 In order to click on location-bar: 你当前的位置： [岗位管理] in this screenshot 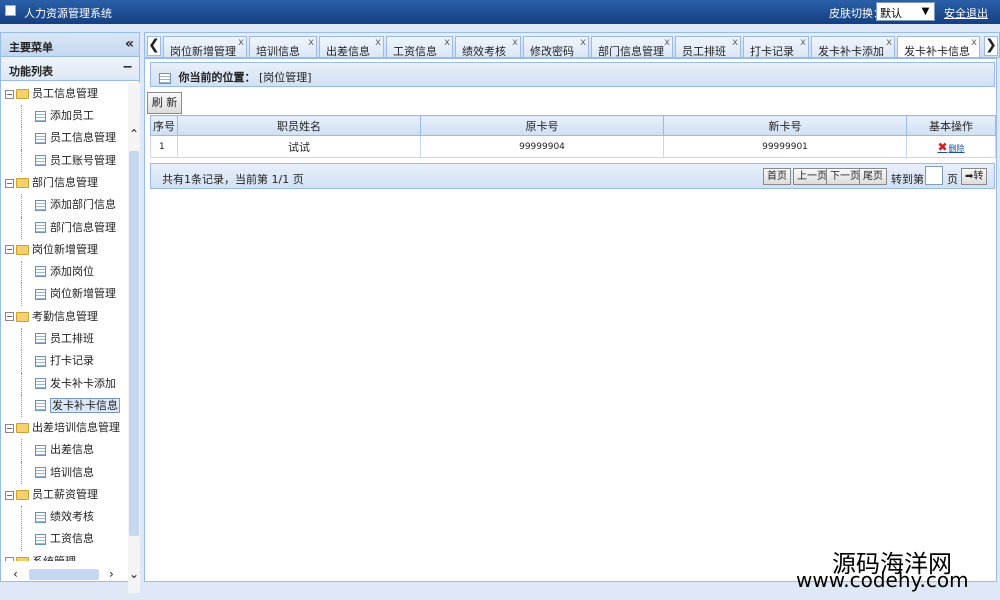, I will do `click(572, 74)`.